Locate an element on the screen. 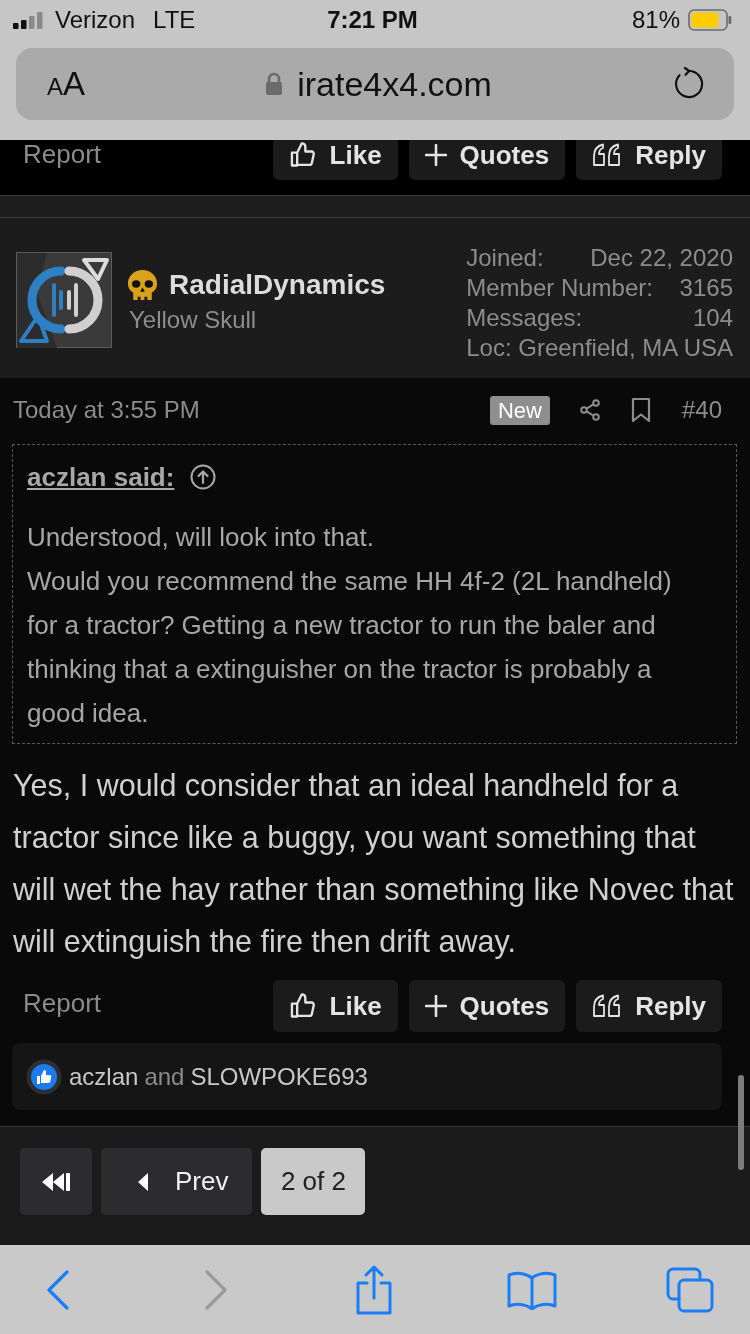 Image resolution: width=750 pixels, height=1334 pixels. stat-value: Dec 22, 2020 is located at coordinates (661, 258).